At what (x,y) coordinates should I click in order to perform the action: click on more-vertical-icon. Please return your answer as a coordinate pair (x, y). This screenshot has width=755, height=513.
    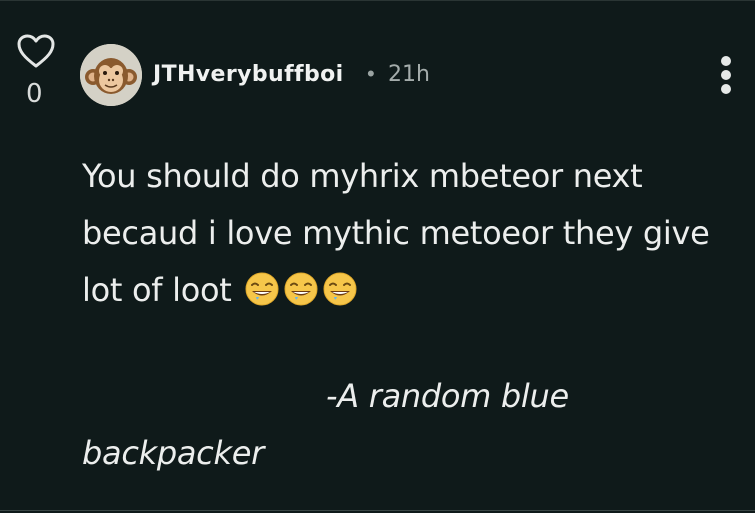
    Looking at the image, I should click on (726, 76).